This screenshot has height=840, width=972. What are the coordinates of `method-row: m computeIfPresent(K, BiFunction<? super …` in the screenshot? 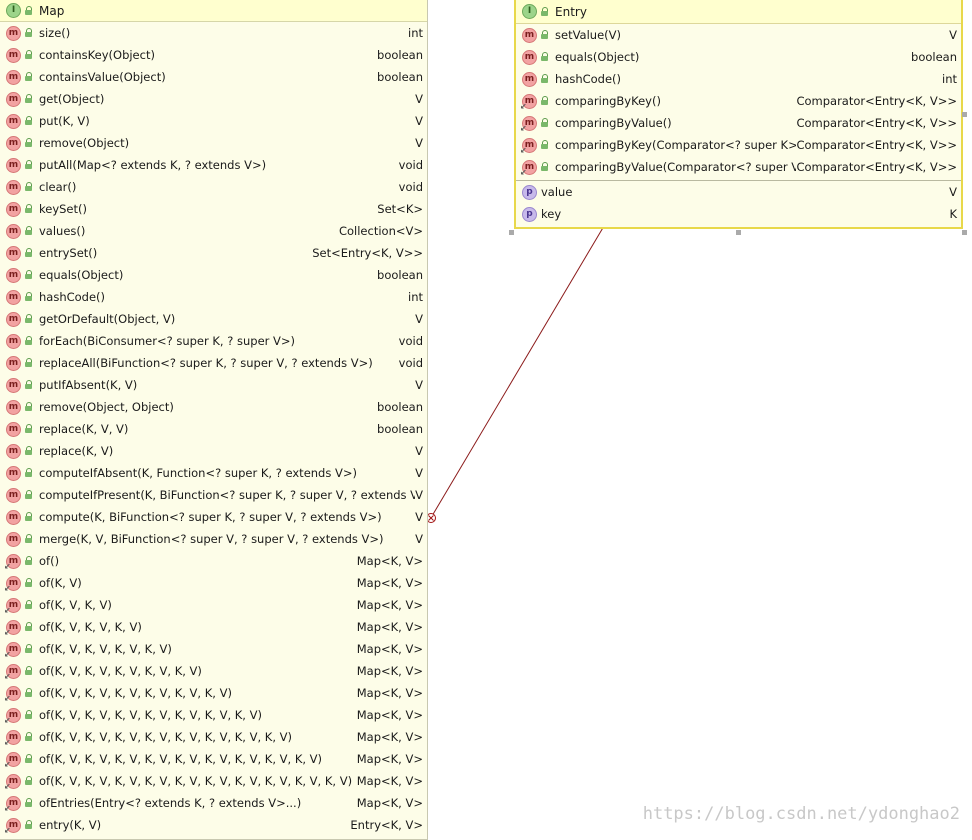 It's located at (213, 495).